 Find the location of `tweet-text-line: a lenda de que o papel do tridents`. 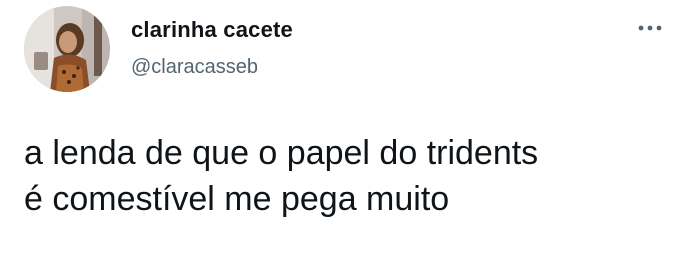

tweet-text-line: a lenda de que o papel do tridents is located at coordinates (281, 153).